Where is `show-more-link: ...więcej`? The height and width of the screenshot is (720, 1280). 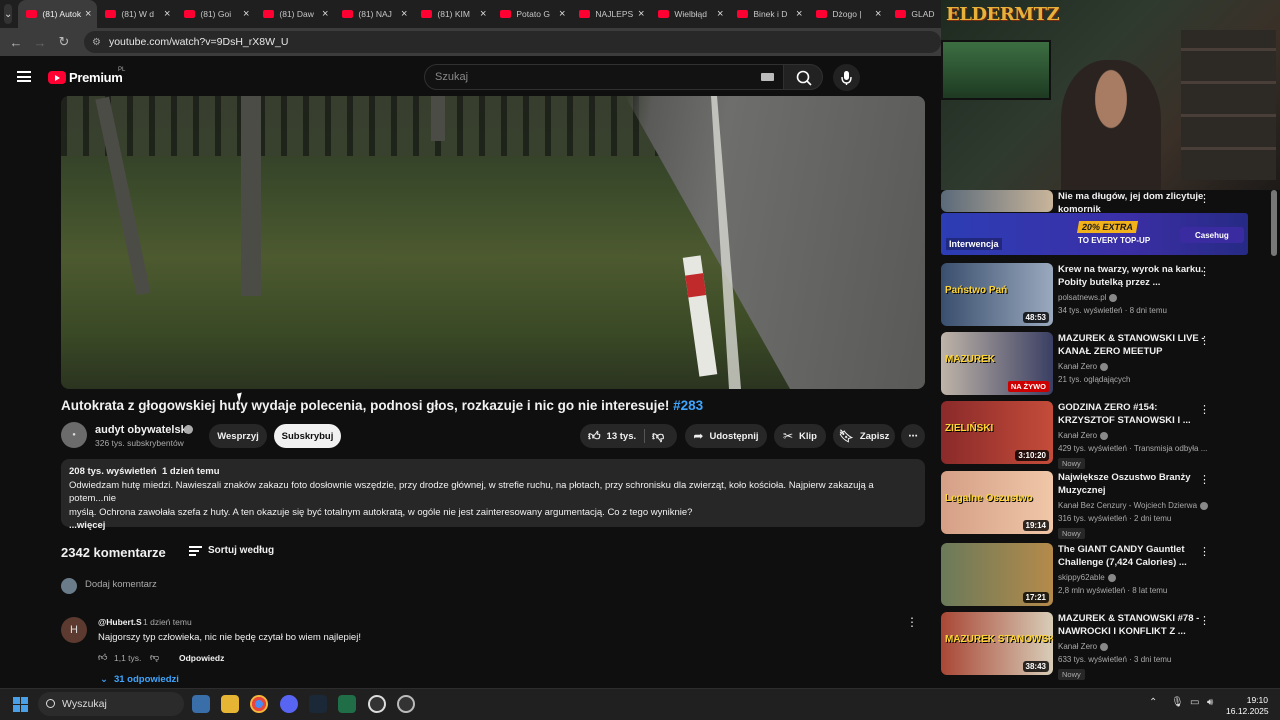 show-more-link: ...więcej is located at coordinates (493, 526).